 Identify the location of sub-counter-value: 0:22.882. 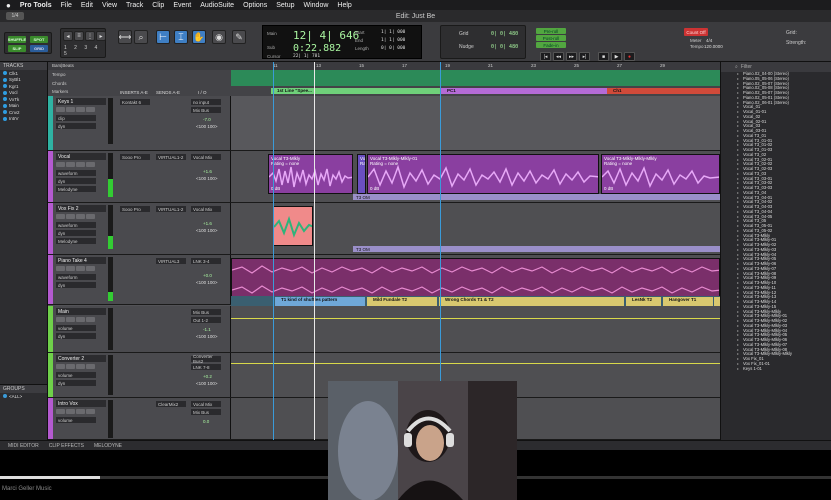
(317, 48).